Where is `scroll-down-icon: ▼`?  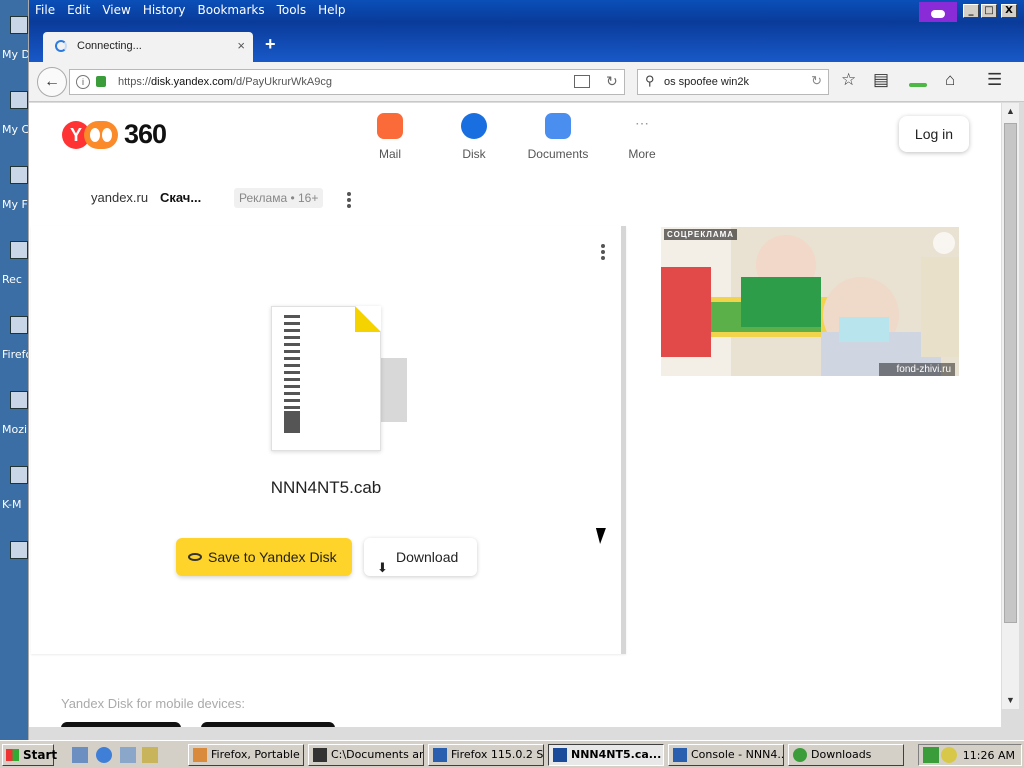
scroll-down-icon: ▼ is located at coordinates (1010, 700).